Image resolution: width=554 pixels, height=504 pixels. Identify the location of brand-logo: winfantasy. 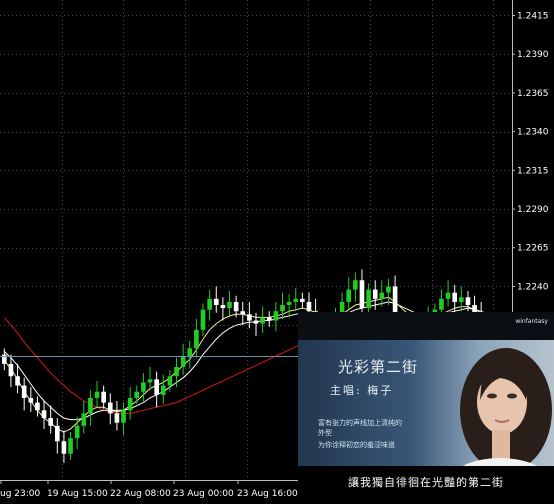
(531, 321).